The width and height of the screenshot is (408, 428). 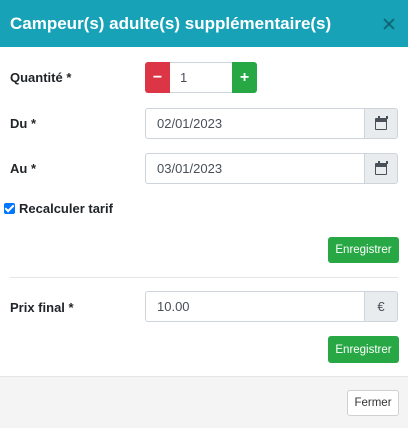 I want to click on start-date-label: Du *, so click(x=23, y=123).